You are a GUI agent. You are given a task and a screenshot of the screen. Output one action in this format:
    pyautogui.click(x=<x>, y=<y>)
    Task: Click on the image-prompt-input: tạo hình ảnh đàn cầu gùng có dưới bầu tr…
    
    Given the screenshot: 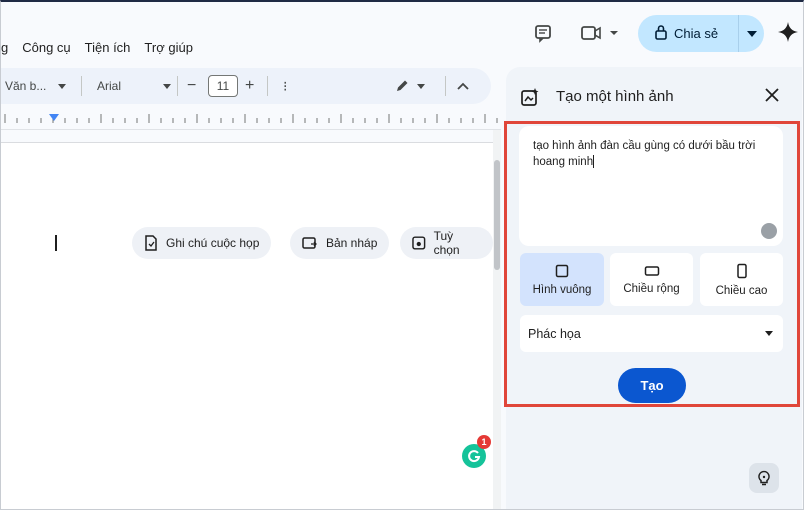 What is the action you would take?
    pyautogui.click(x=651, y=186)
    